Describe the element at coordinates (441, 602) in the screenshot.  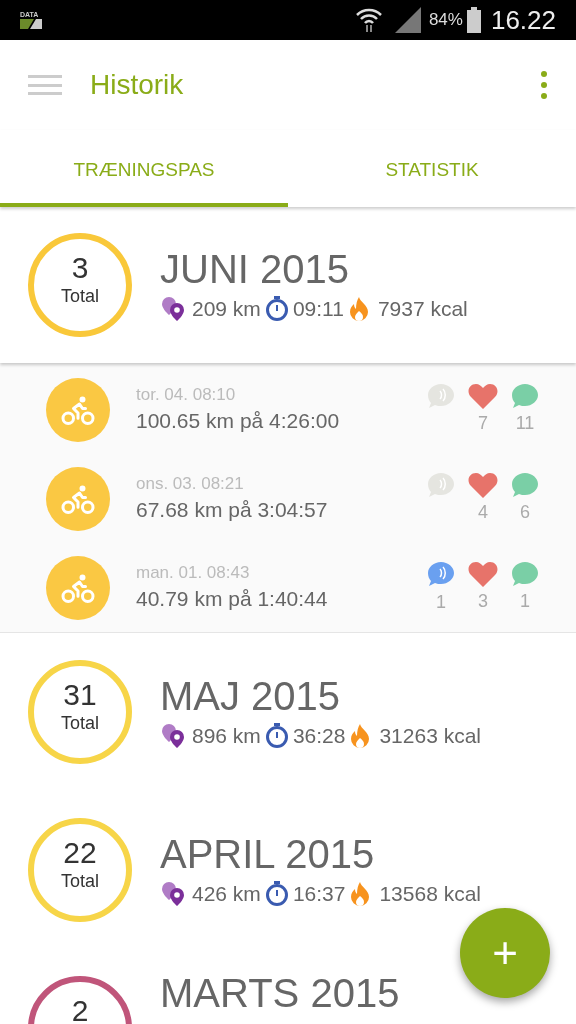
I see `cheer-count: 1` at that location.